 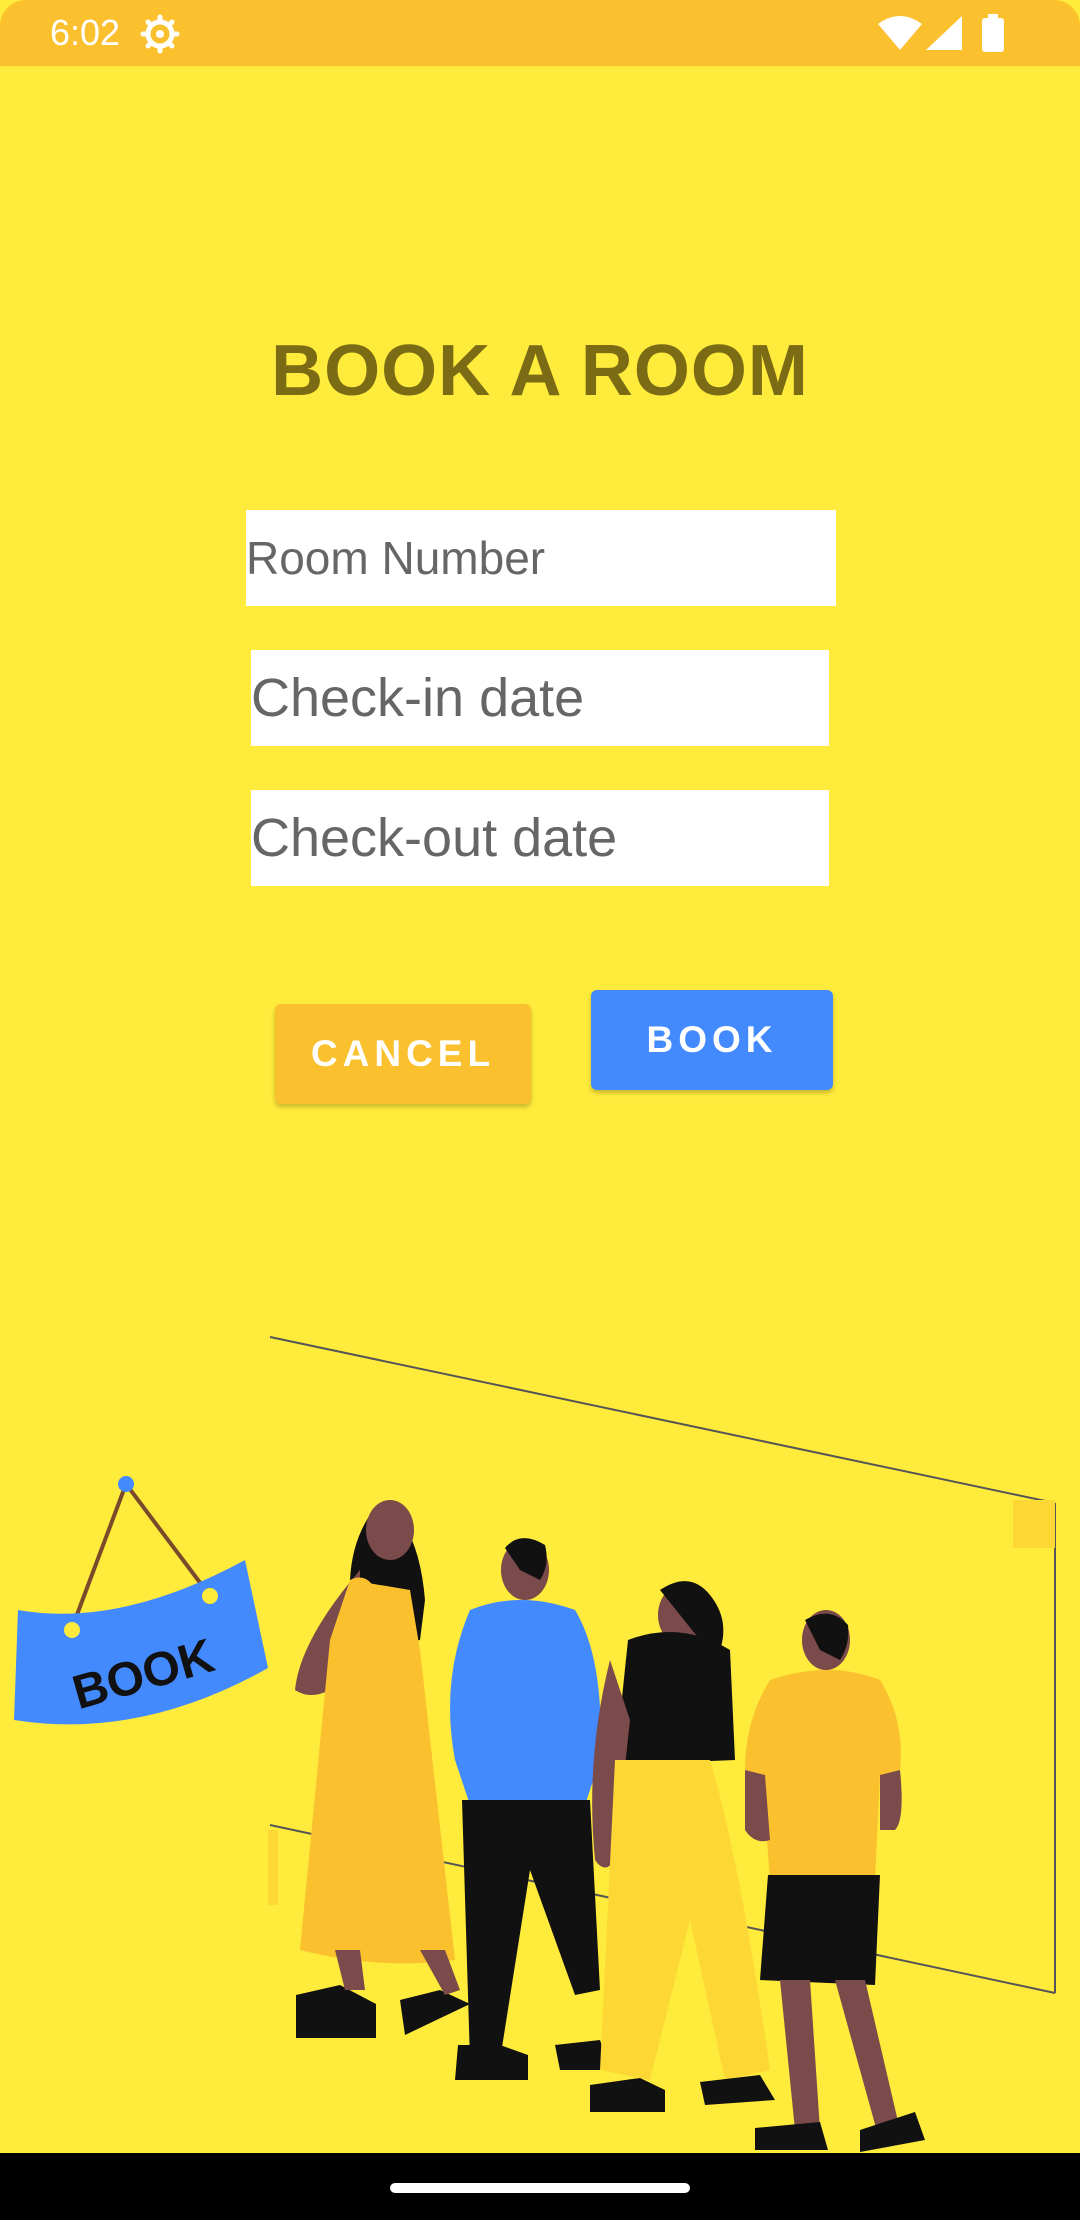 I want to click on person-yellow-dress, so click(x=382, y=1769).